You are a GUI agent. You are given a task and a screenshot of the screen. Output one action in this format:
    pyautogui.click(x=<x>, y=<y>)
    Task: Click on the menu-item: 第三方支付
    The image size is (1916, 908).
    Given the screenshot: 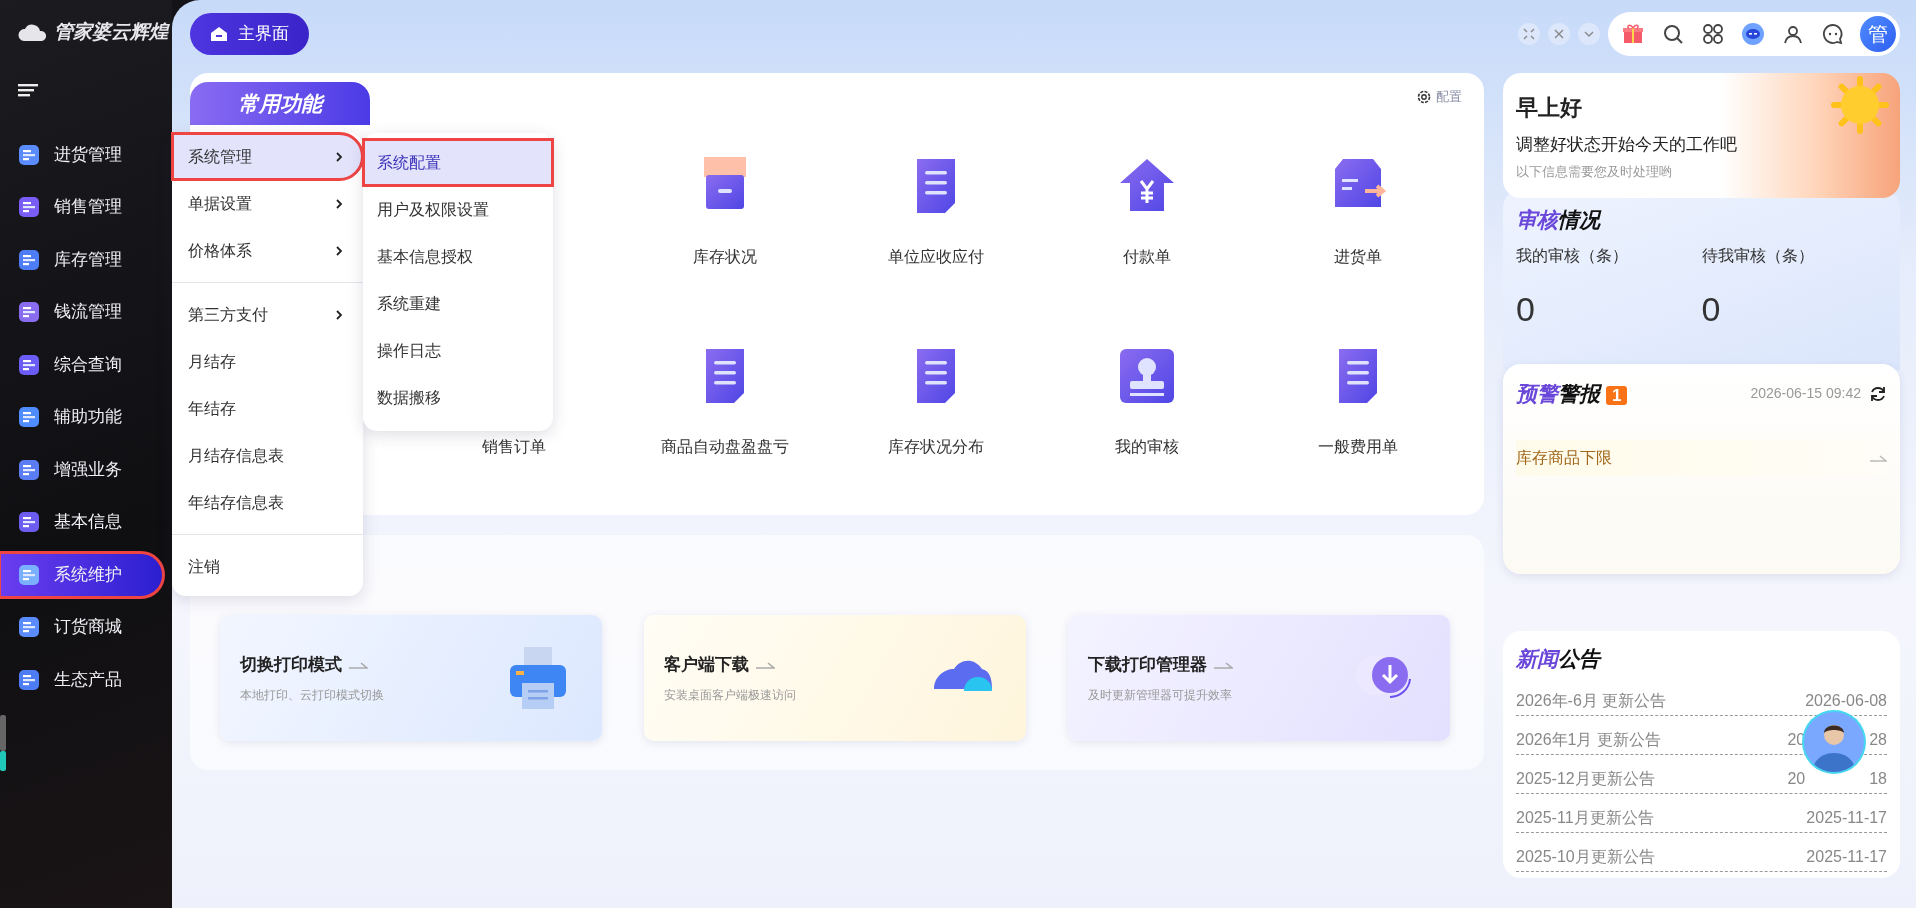 What is the action you would take?
    pyautogui.click(x=267, y=314)
    